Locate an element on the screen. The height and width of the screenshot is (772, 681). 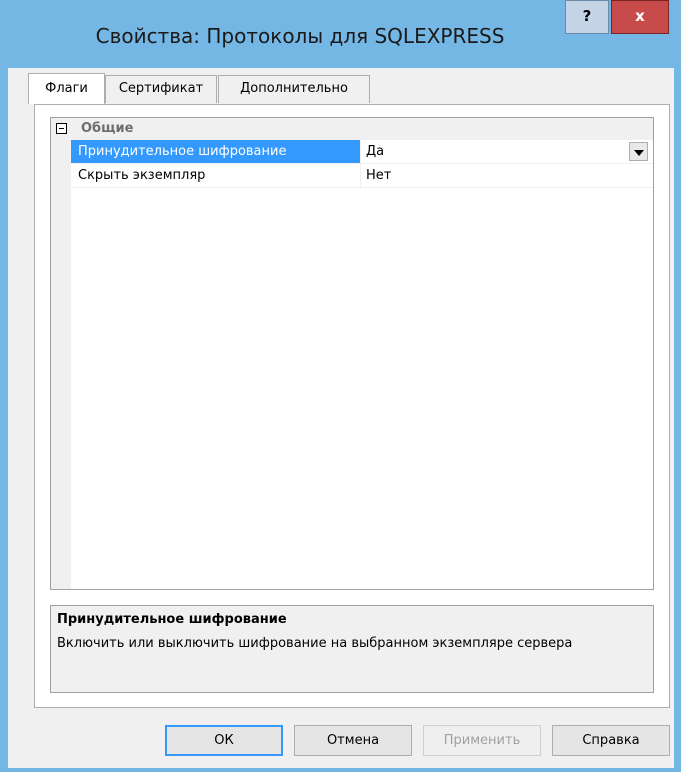
tab-flags: Флаги is located at coordinates (66, 88).